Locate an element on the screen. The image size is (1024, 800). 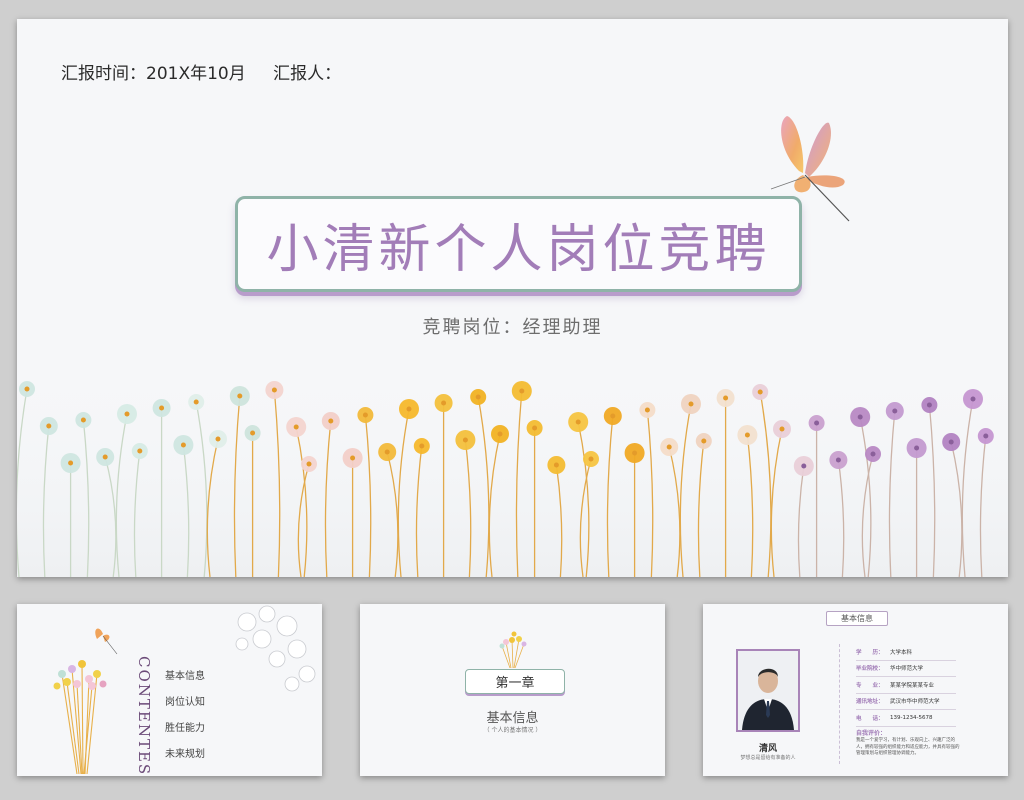
info-value: 某某学院某某专业 is located at coordinates (912, 685).